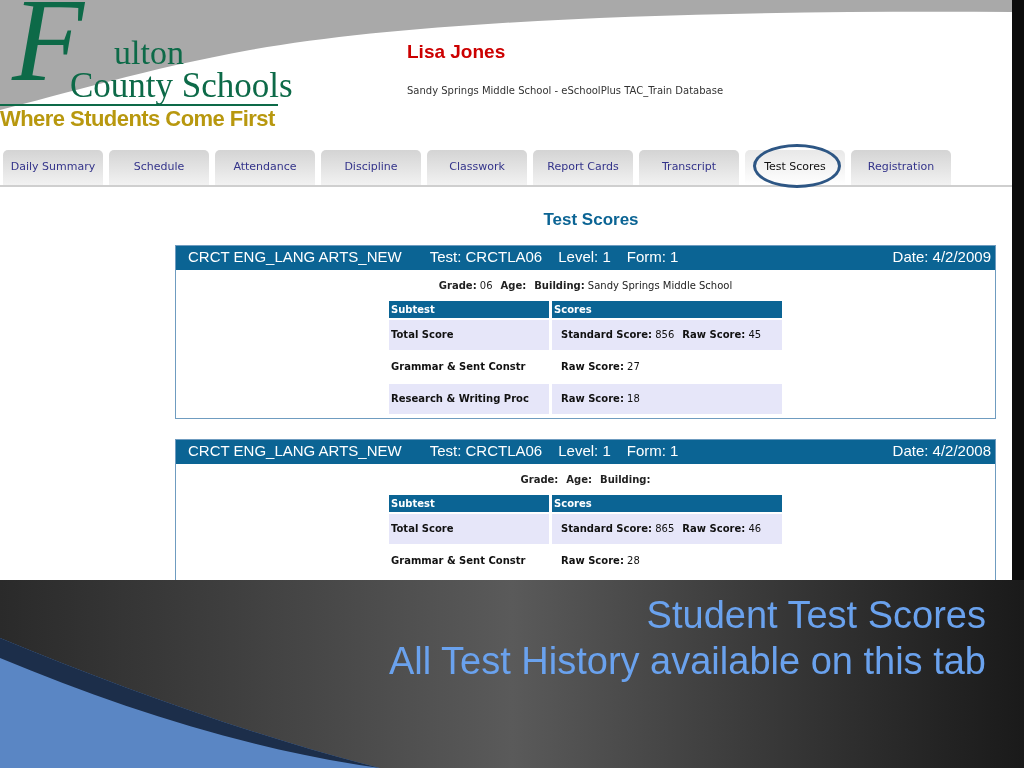 The image size is (1024, 768). I want to click on table-cell: Standard Score: 865 Raw Score: 46, so click(667, 528).